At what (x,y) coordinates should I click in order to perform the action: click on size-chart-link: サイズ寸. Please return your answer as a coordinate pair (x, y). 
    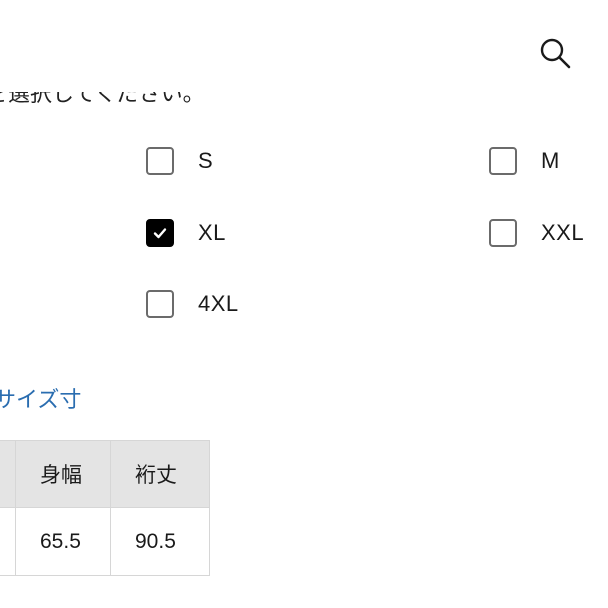
    Looking at the image, I should click on (40, 398).